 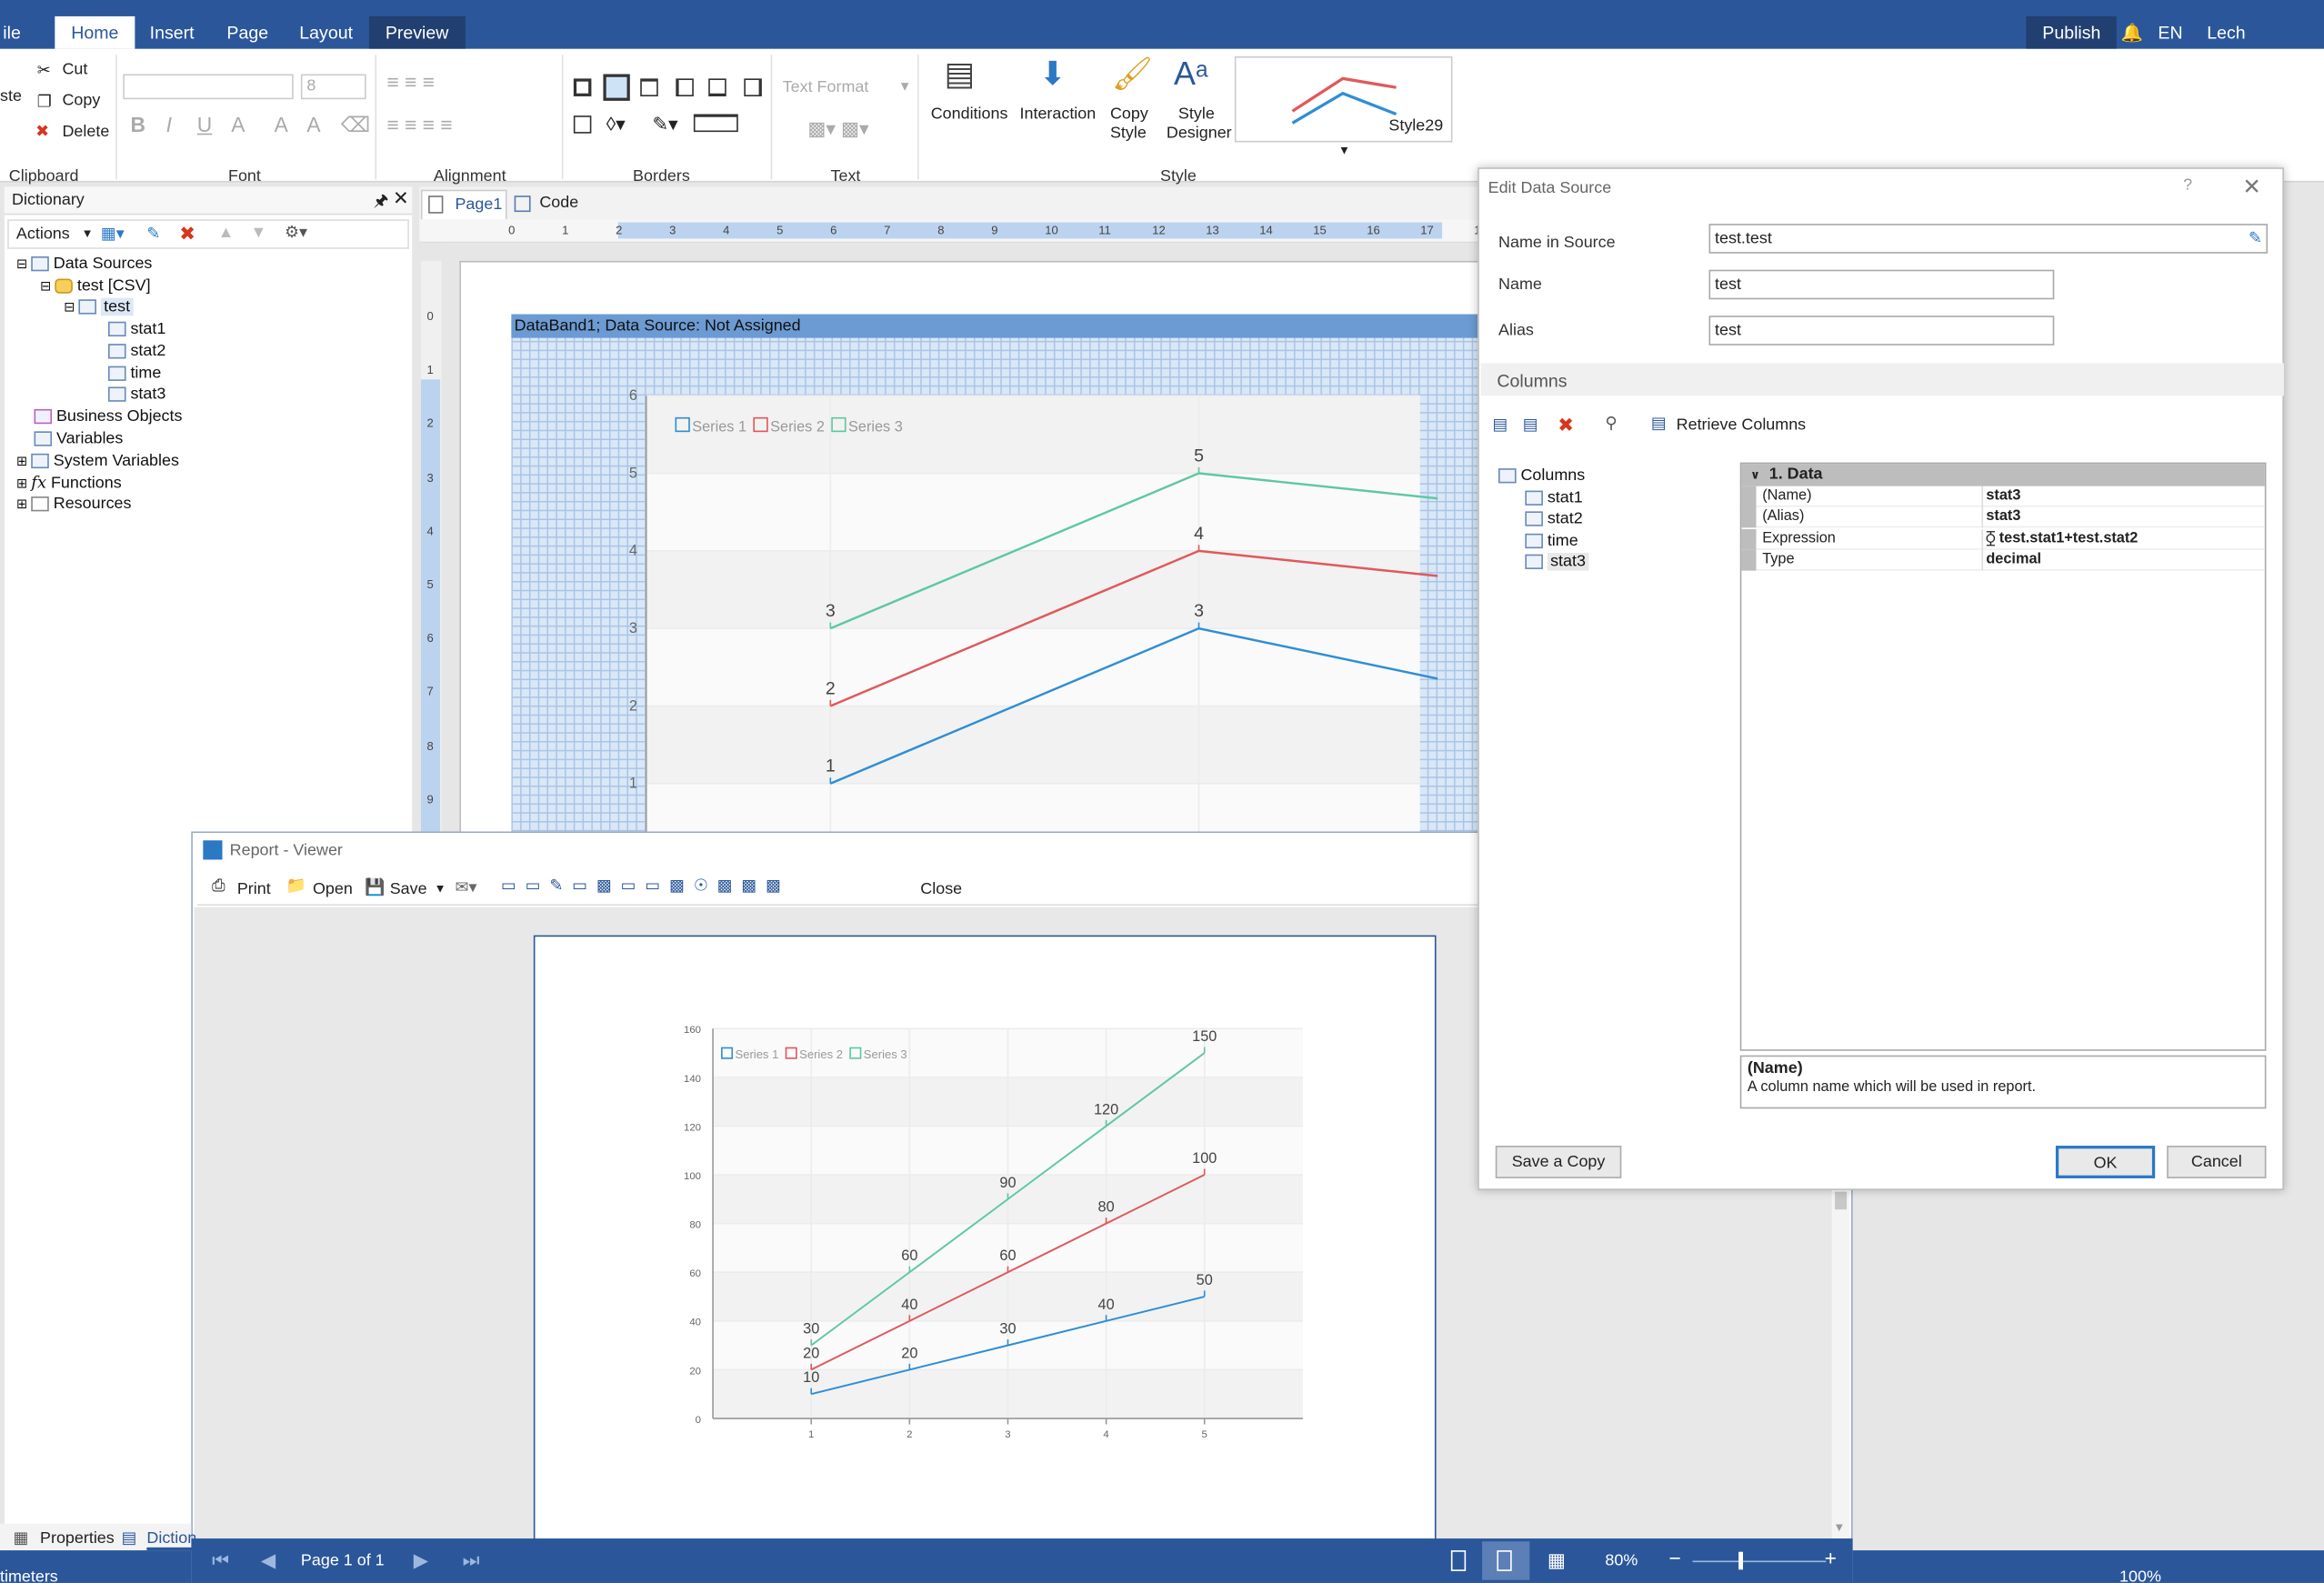 What do you see at coordinates (171, 1540) in the screenshot?
I see `tab-dictionary: Diction` at bounding box center [171, 1540].